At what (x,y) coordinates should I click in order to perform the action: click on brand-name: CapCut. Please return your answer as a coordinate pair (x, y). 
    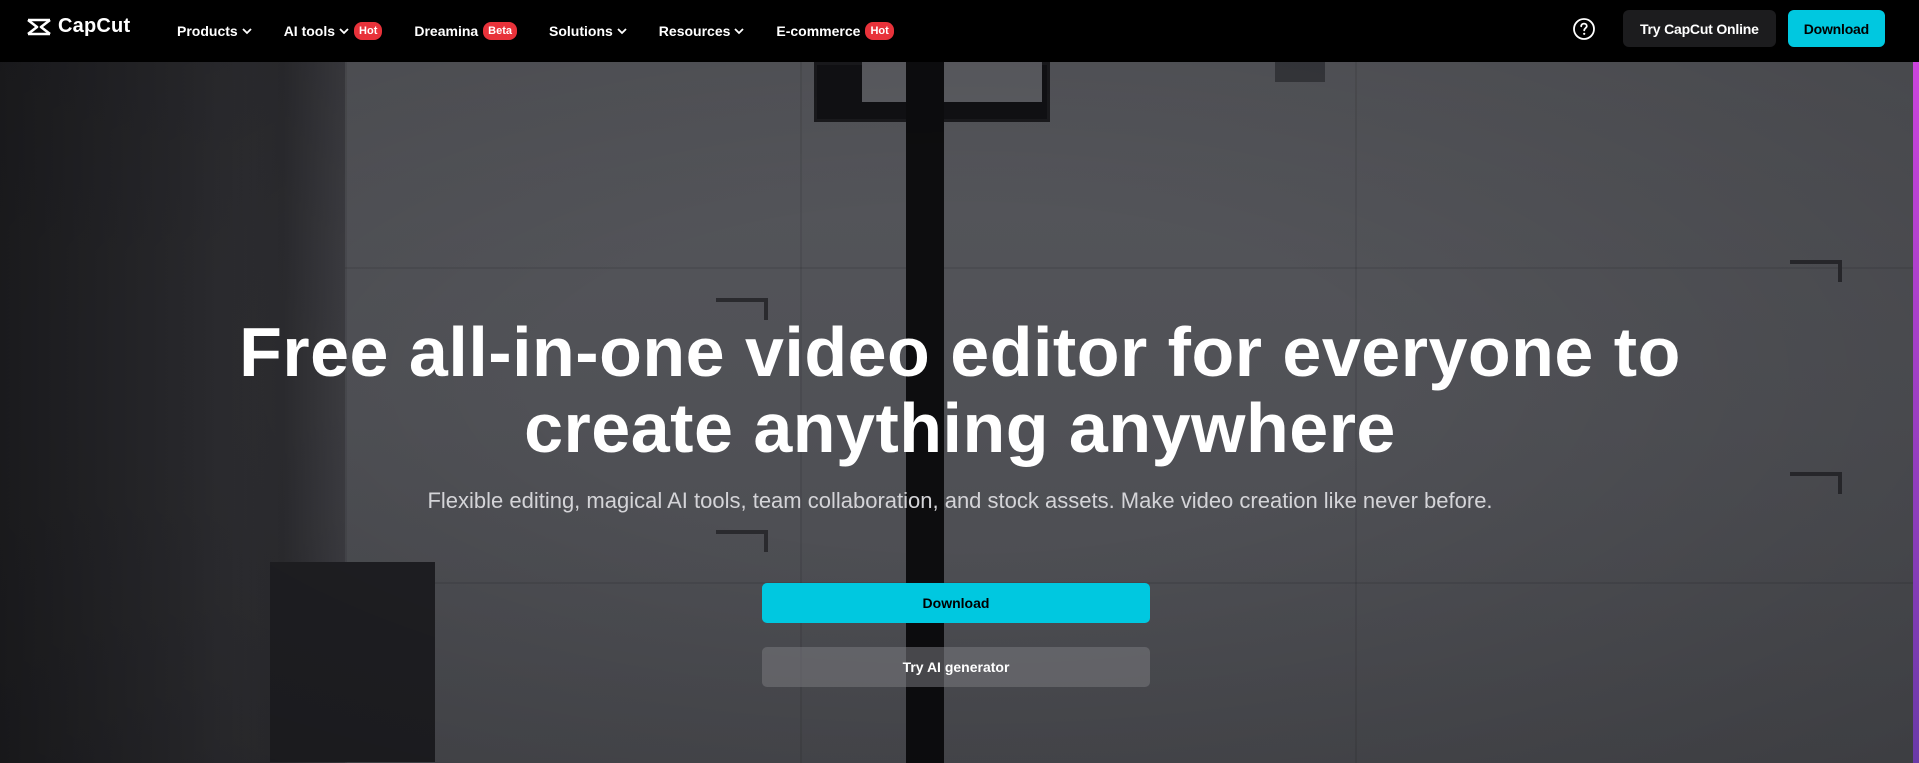
    Looking at the image, I should click on (94, 26).